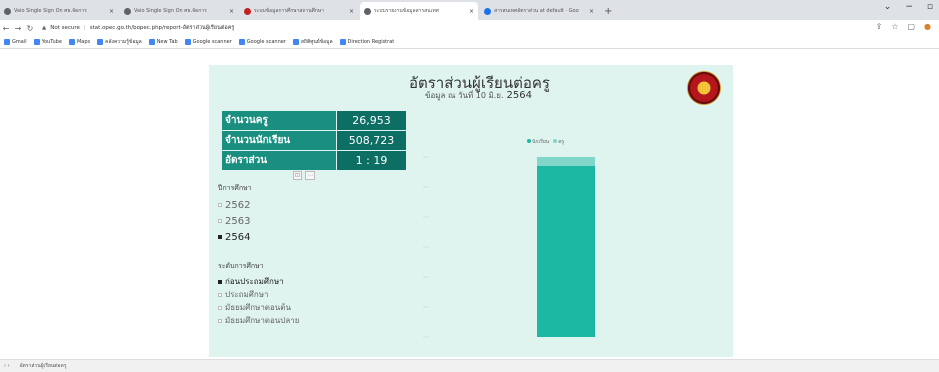 The image size is (939, 372). What do you see at coordinates (279, 140) in the screenshot?
I see `kpi-label: จำนวนนักเรียน` at bounding box center [279, 140].